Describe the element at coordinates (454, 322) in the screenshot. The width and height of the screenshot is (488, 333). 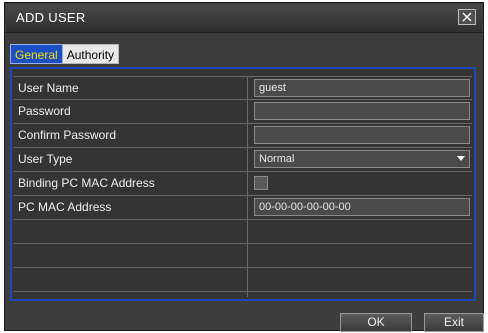
I see `exit-button: Exit` at that location.